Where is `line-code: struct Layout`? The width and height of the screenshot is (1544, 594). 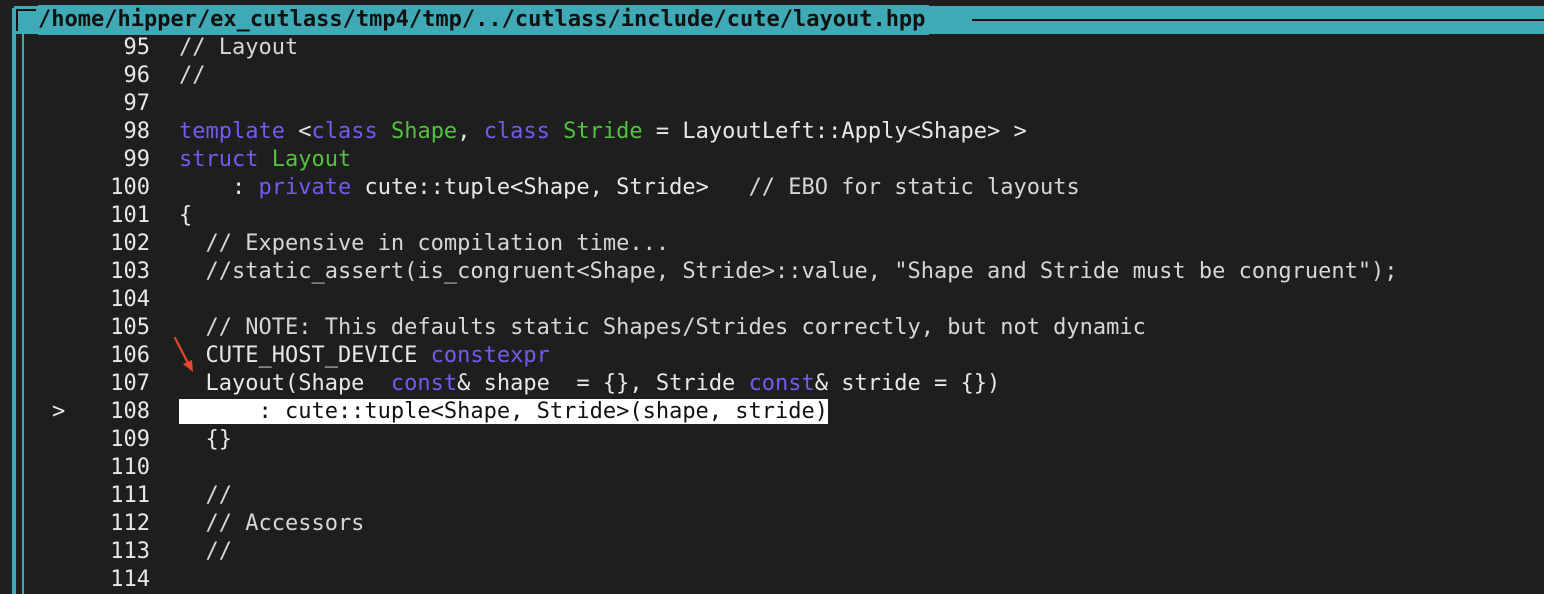 line-code: struct Layout is located at coordinates (265, 160).